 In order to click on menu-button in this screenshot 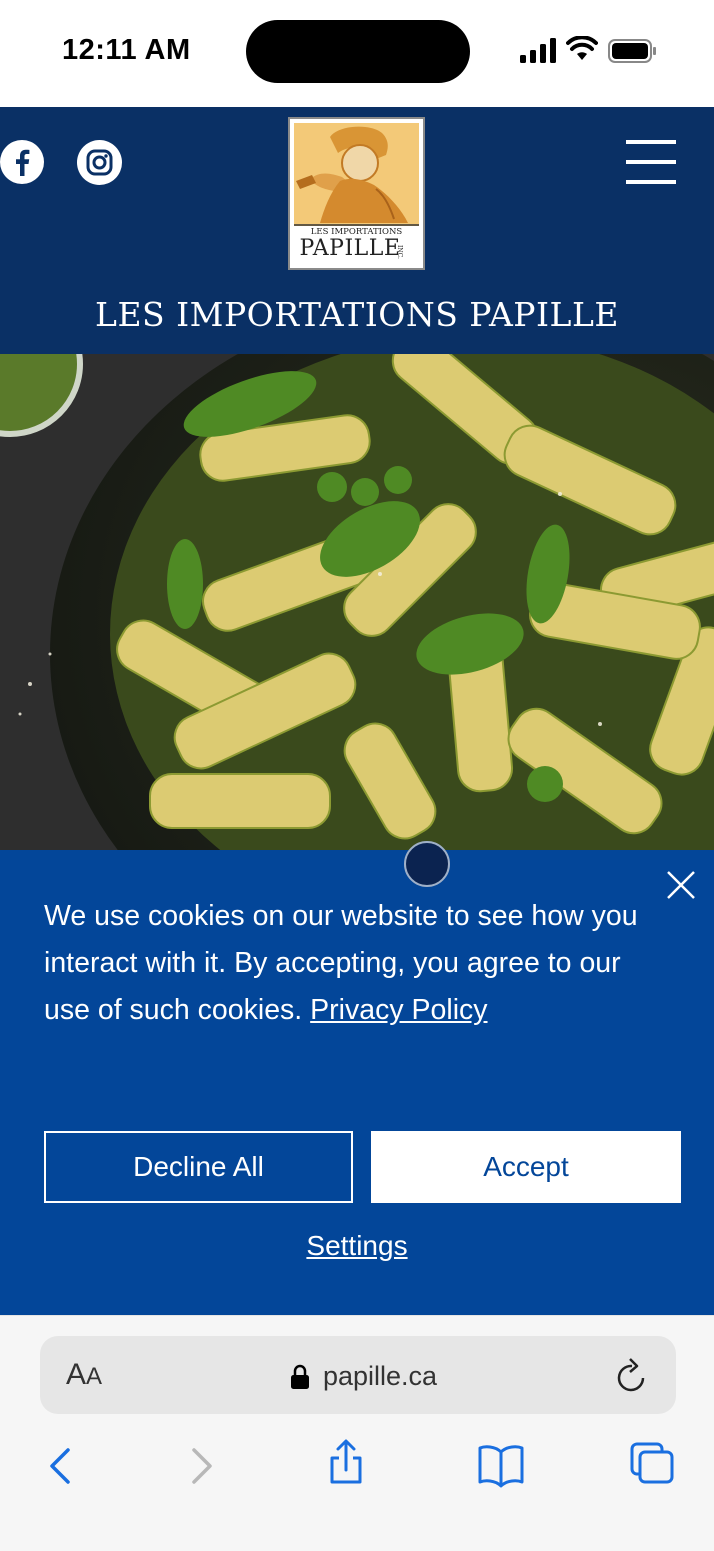, I will do `click(651, 162)`.